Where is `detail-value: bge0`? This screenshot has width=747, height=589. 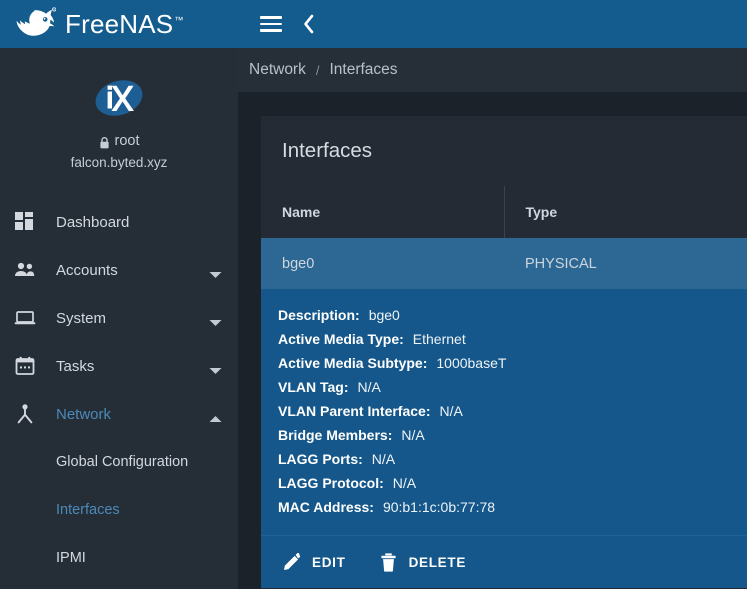
detail-value: bge0 is located at coordinates (384, 315).